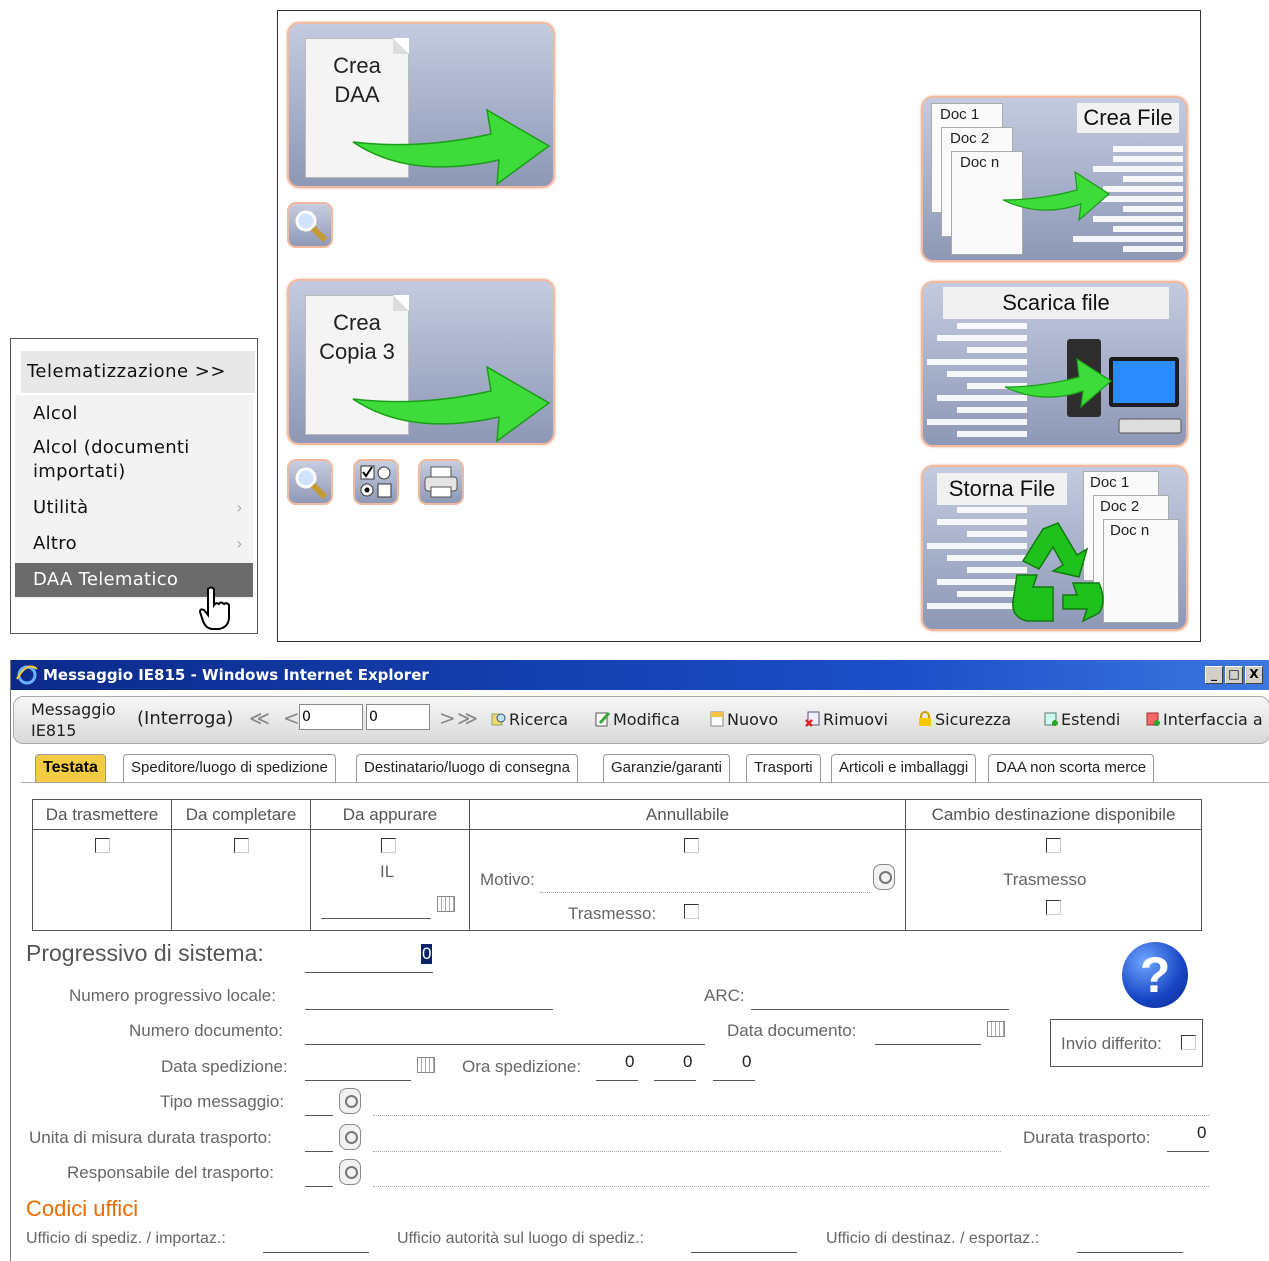 Image resolution: width=1269 pixels, height=1261 pixels. Describe the element at coordinates (134, 508) in the screenshot. I see `menu-item-utilita: Utilità ›` at that location.